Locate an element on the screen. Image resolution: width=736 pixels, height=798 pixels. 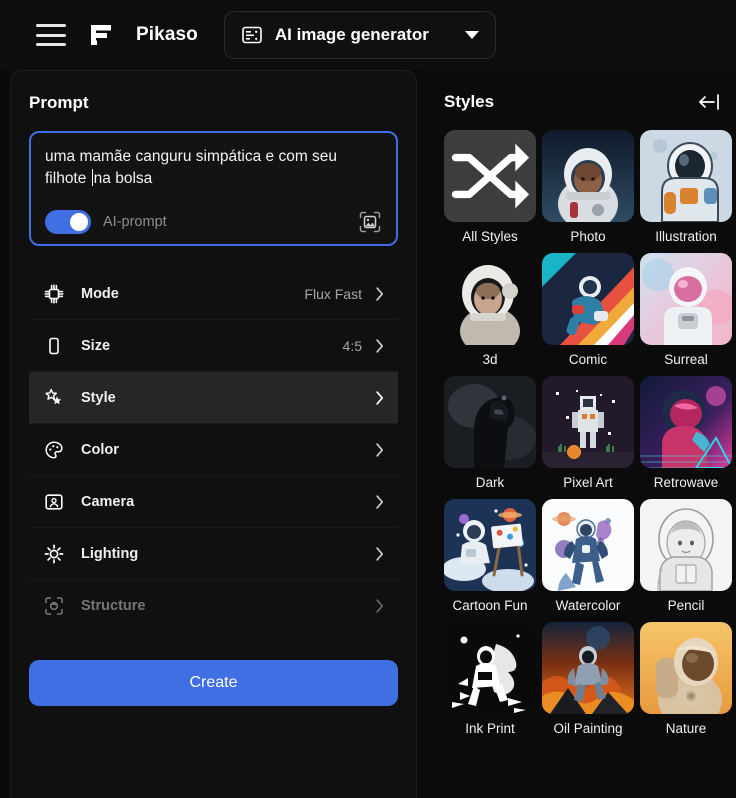
style-cell-cartoon-fun: Cartoon Fun is located at coordinates (490, 556).